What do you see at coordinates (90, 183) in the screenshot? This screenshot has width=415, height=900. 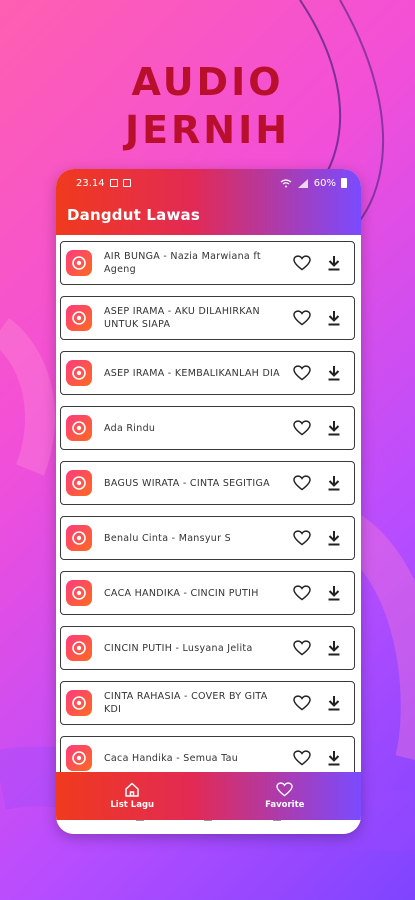 I see `status-time: 23.14` at bounding box center [90, 183].